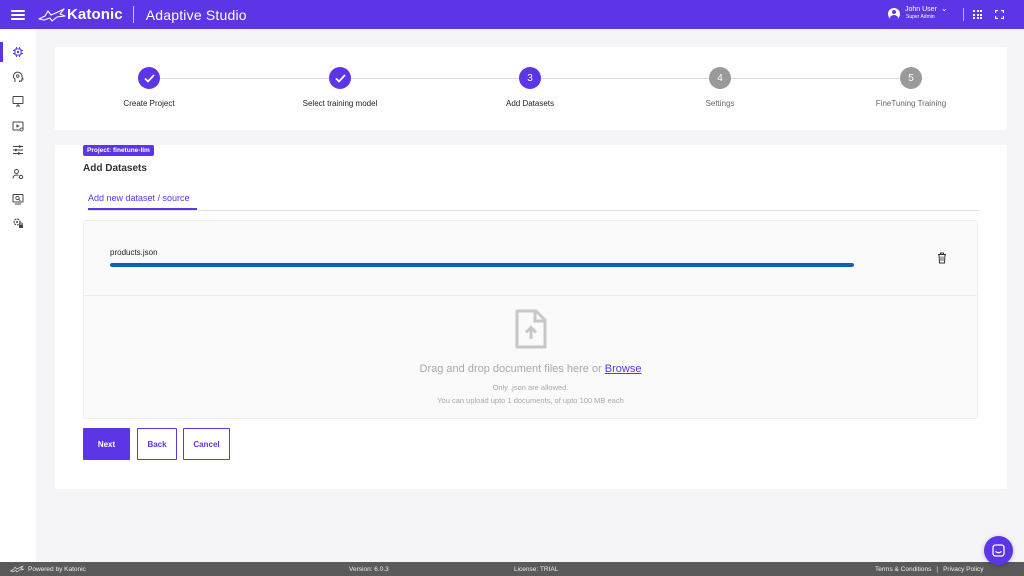 The width and height of the screenshot is (1024, 576). What do you see at coordinates (18, 14) in the screenshot?
I see `menu-icon` at bounding box center [18, 14].